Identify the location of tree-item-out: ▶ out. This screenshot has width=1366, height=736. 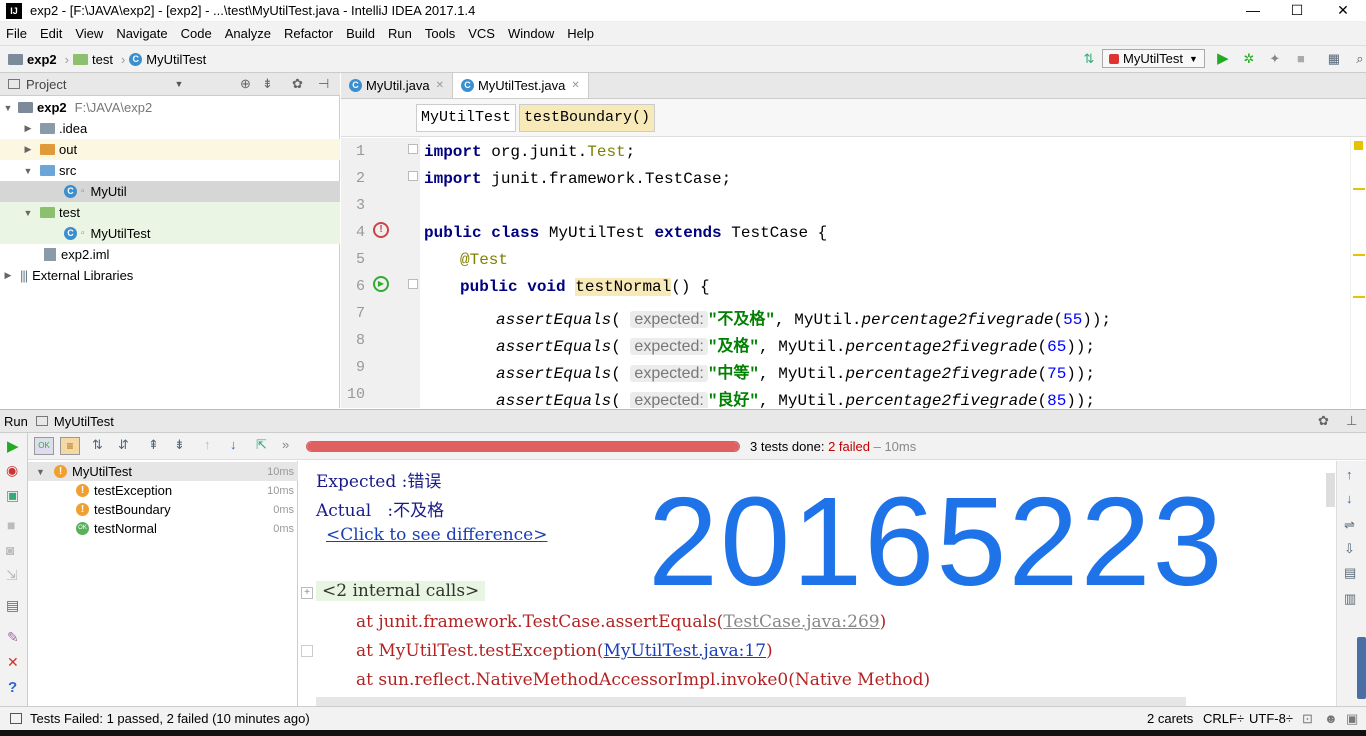
(170, 149).